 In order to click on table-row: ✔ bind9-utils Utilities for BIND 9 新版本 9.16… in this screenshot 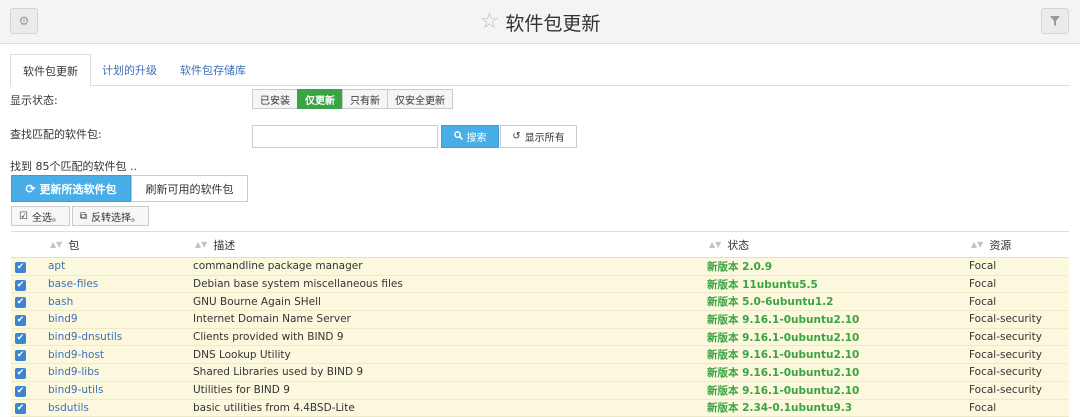, I will do `click(540, 390)`.